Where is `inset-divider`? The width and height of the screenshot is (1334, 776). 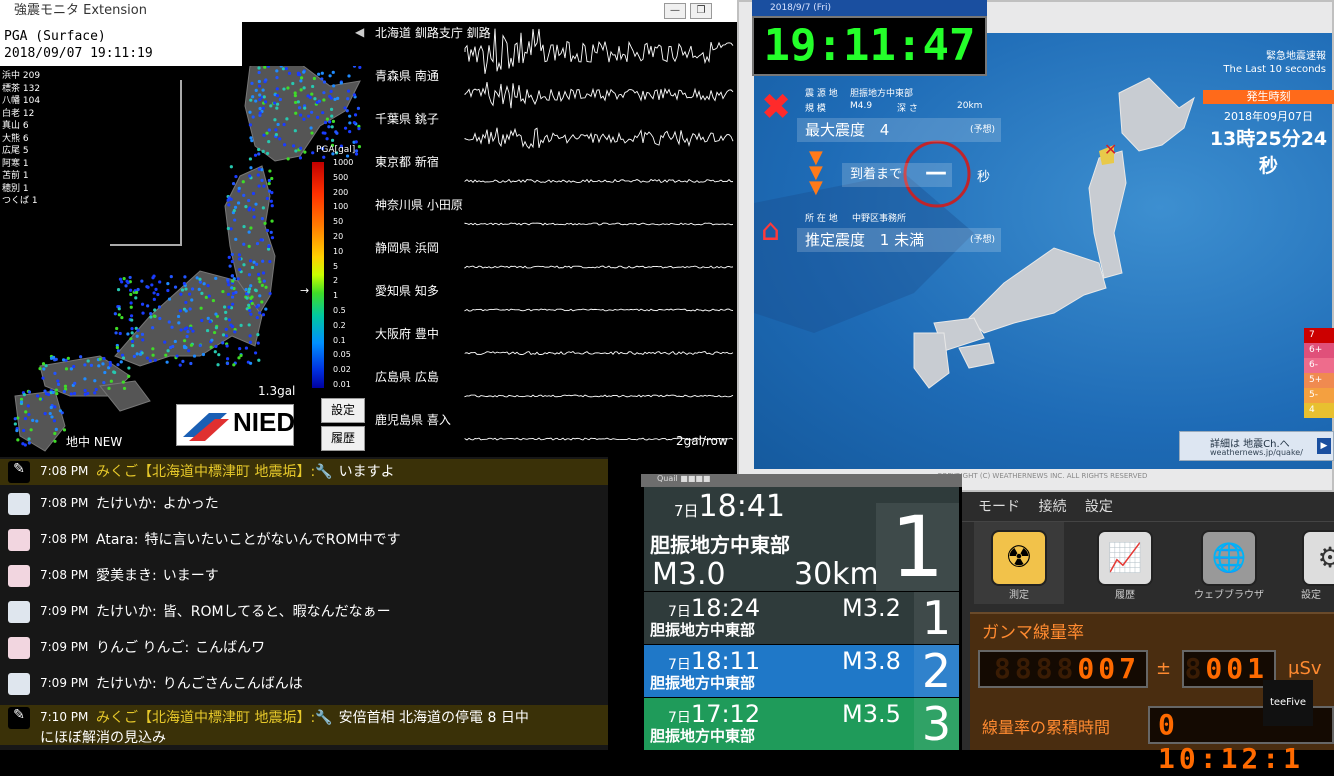 inset-divider is located at coordinates (181, 162).